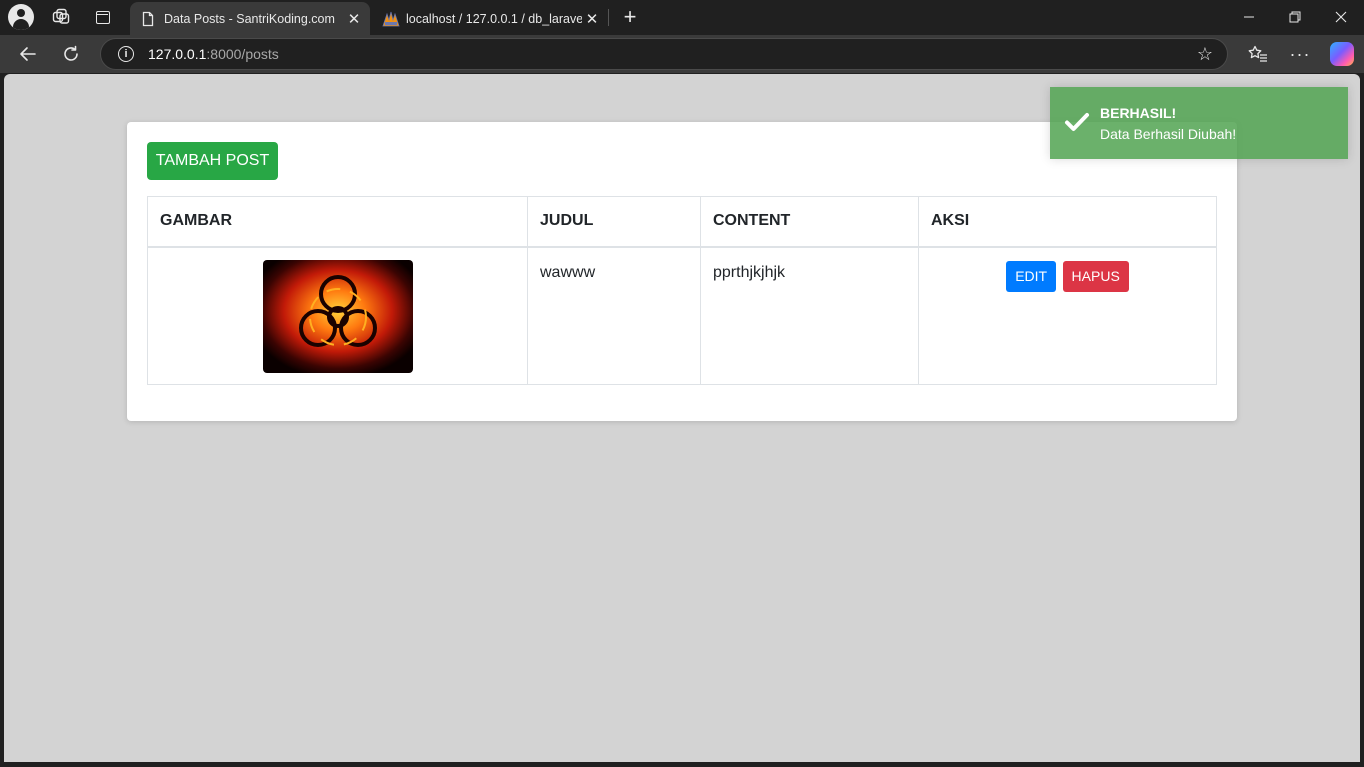 This screenshot has width=1364, height=767. I want to click on success-toast: BERHASIL! Data Berhasil Diubah!, so click(1199, 123).